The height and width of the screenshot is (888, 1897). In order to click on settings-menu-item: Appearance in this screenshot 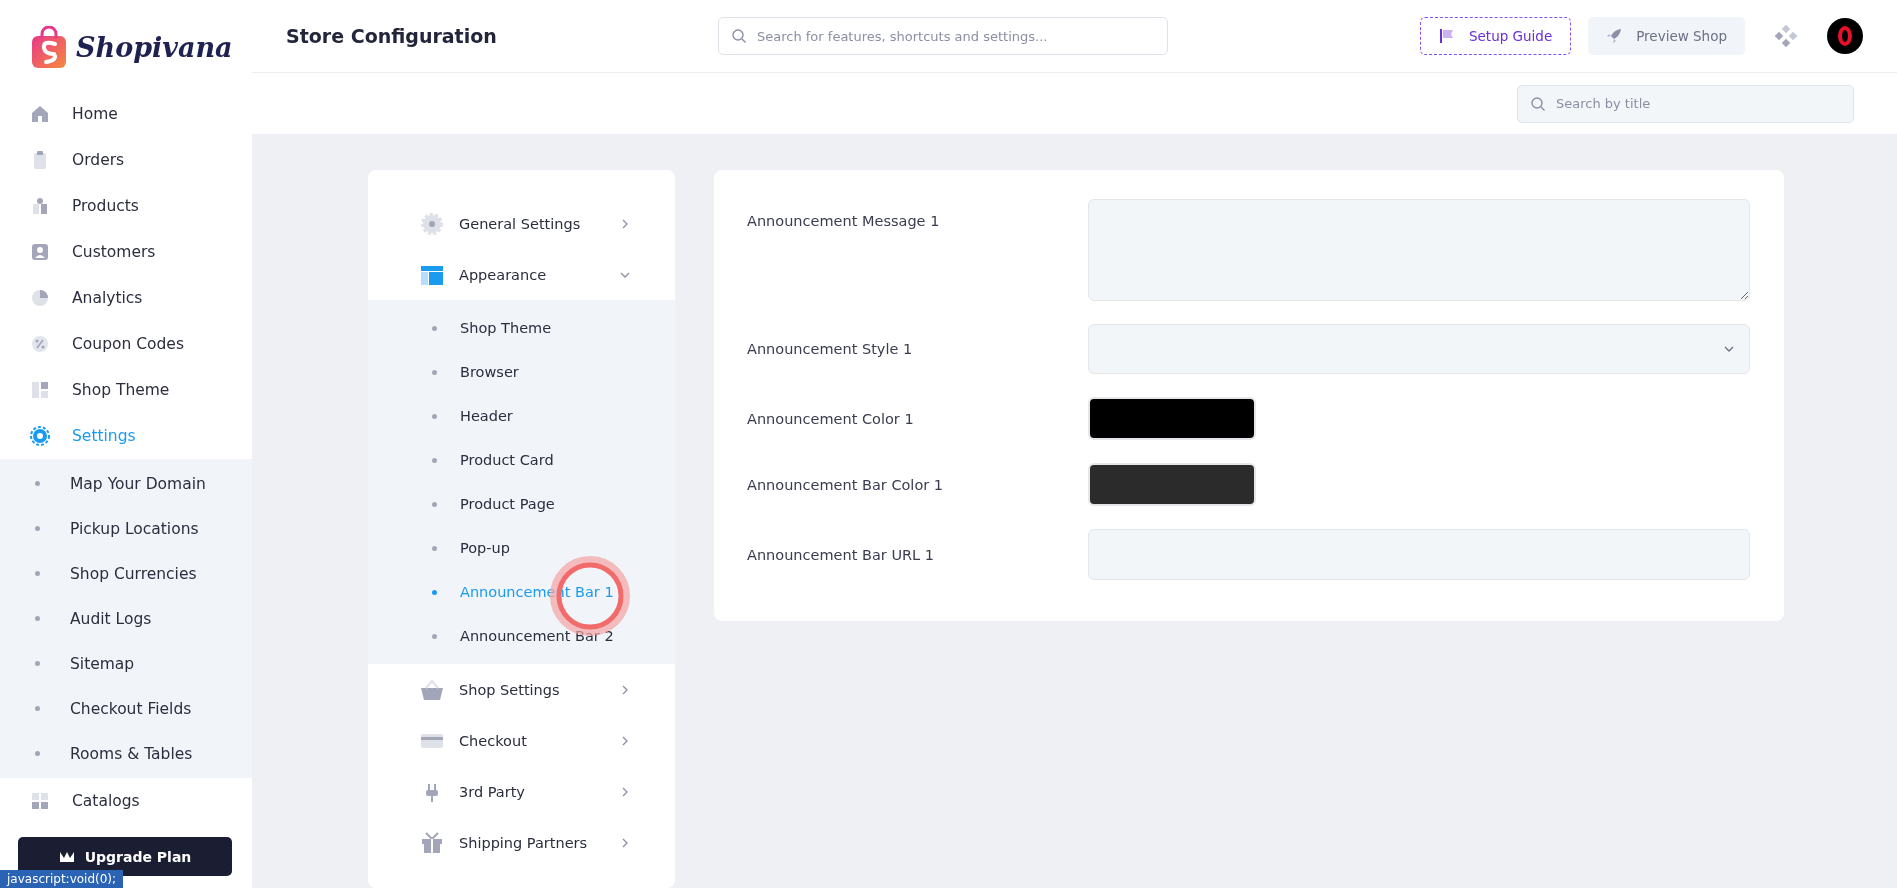, I will do `click(521, 274)`.